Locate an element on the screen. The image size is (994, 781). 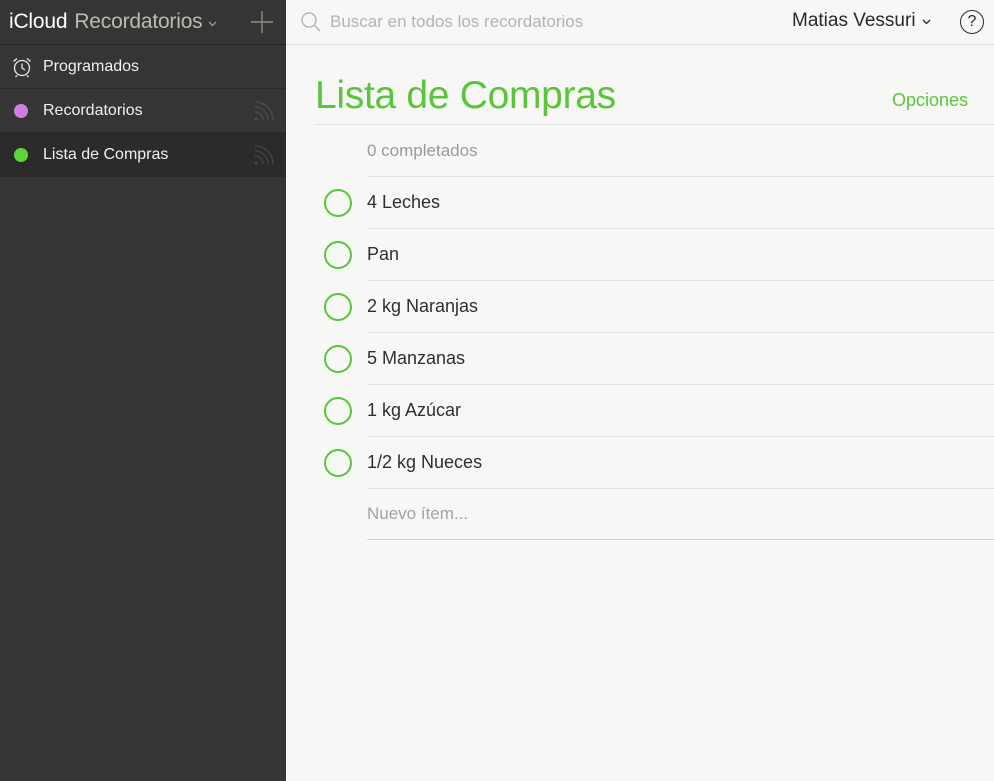
reminder-text: 4 Leches is located at coordinates (403, 202).